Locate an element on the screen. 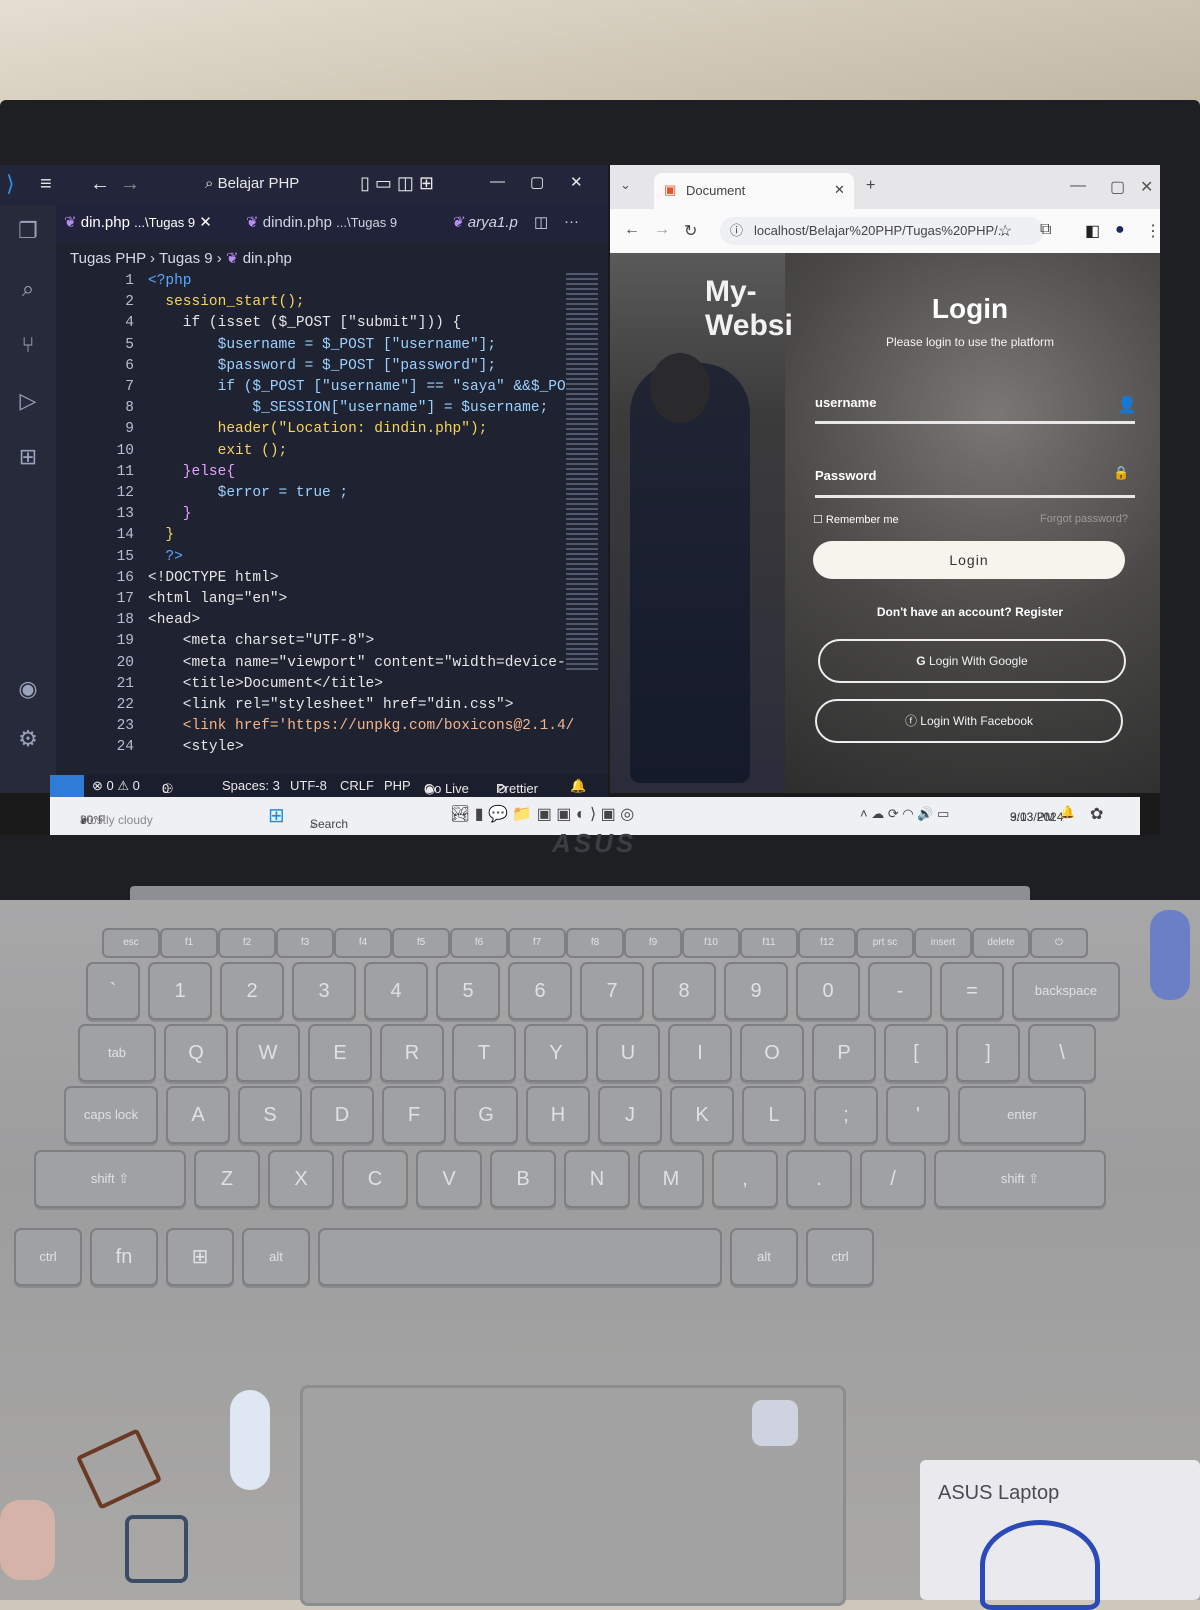  key-z_row-0: shift ⇧ is located at coordinates (110, 1179).